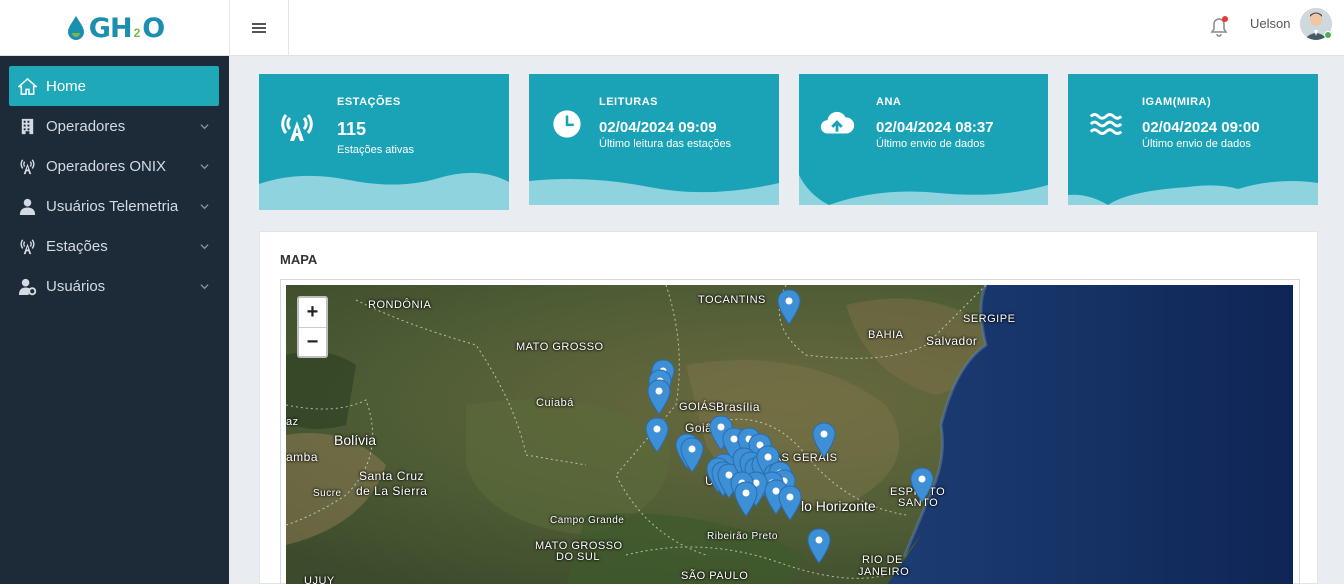 Image resolution: width=1344 pixels, height=584 pixels. I want to click on map-label: BAHIA, so click(886, 335).